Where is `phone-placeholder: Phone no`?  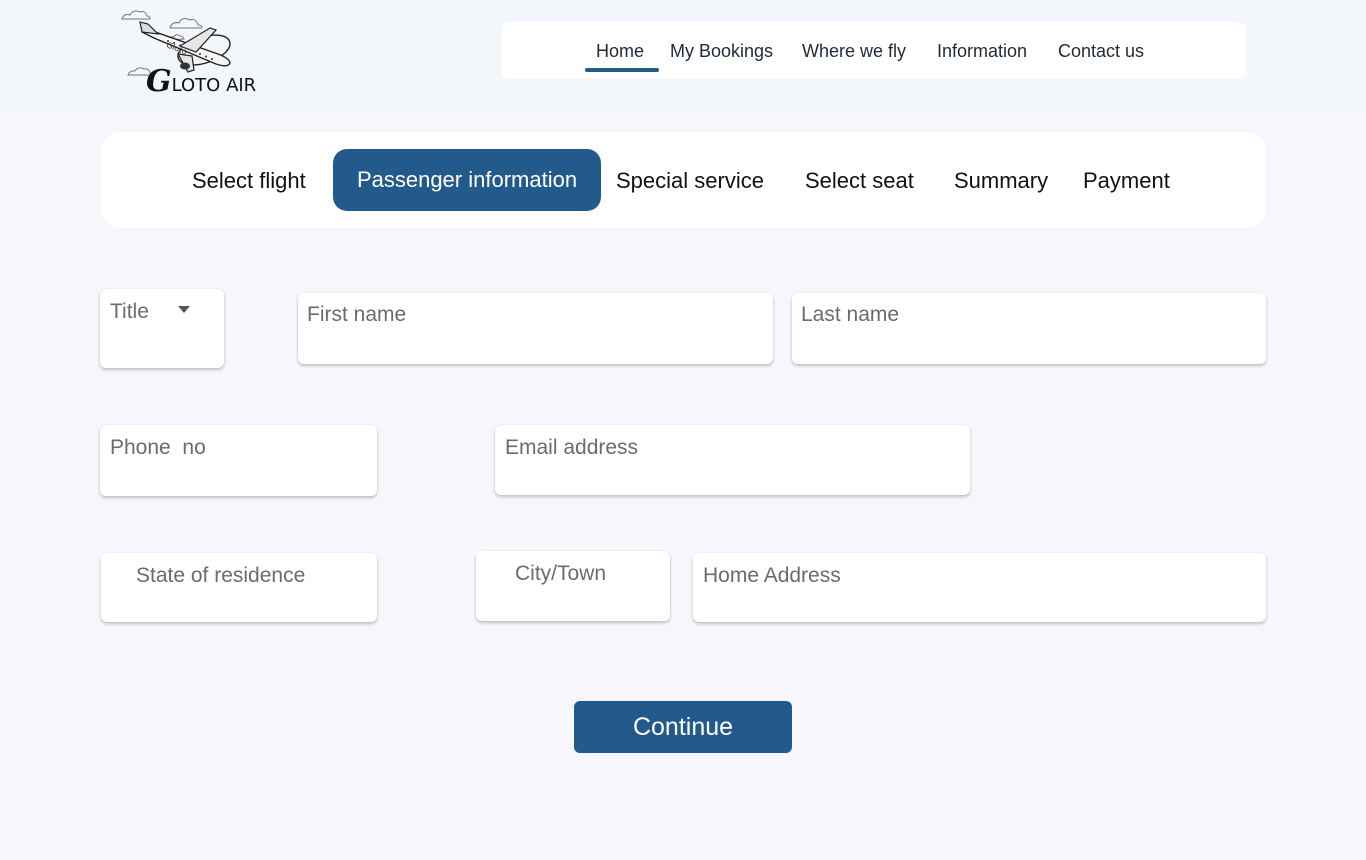
phone-placeholder: Phone no is located at coordinates (158, 447).